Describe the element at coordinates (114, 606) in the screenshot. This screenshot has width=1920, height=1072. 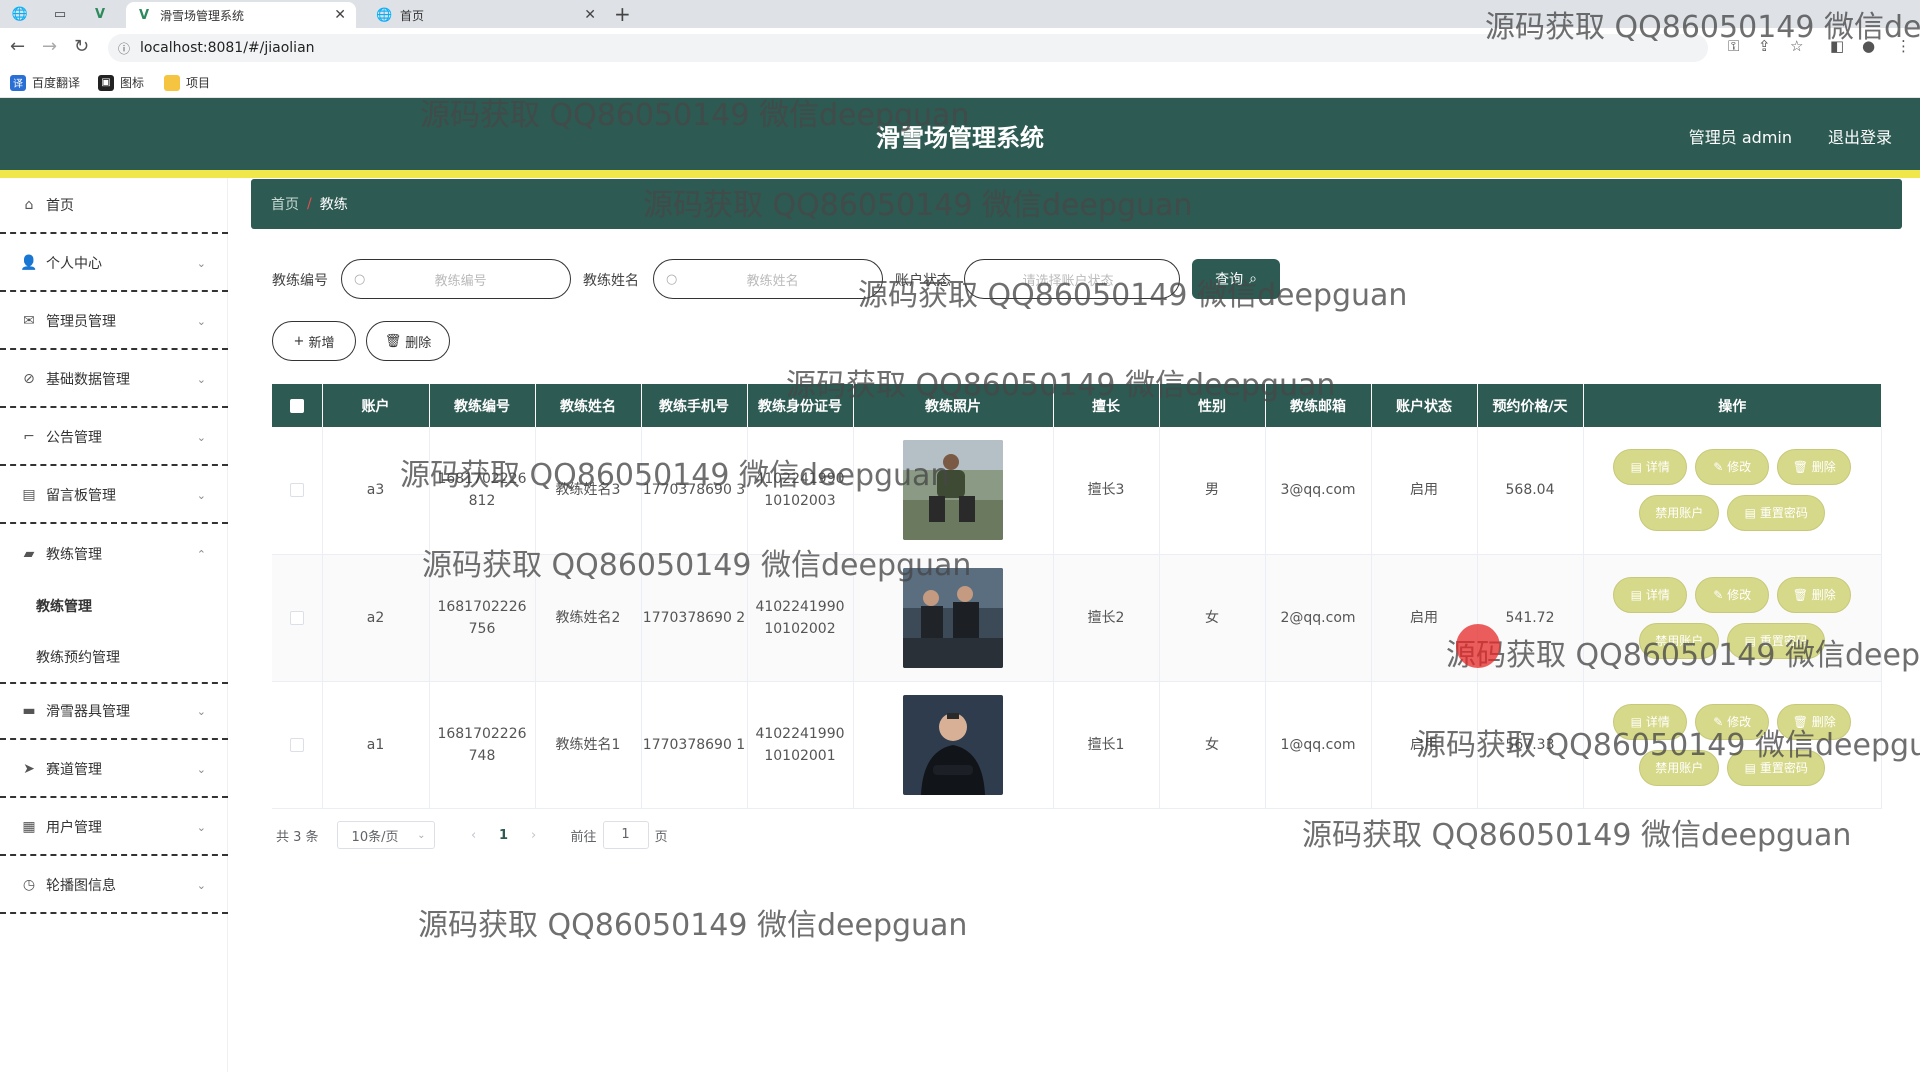
I see `sidebar-subitem-coach-manage: 教练管理` at that location.